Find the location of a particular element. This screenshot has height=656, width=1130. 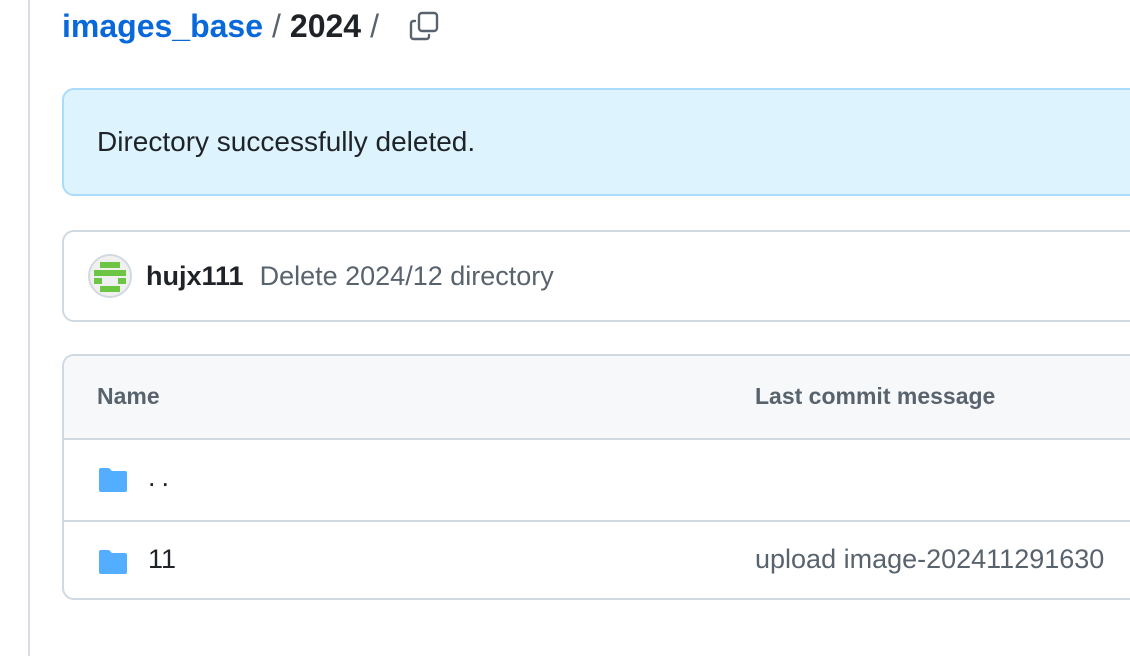

column-header-last-commit-message: Last commit message is located at coordinates (875, 396).